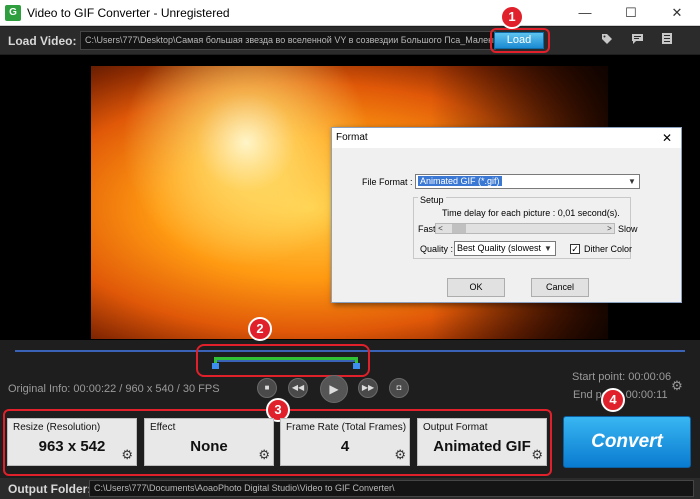 This screenshot has height=499, width=700. What do you see at coordinates (267, 388) in the screenshot?
I see `stop-button: ■` at bounding box center [267, 388].